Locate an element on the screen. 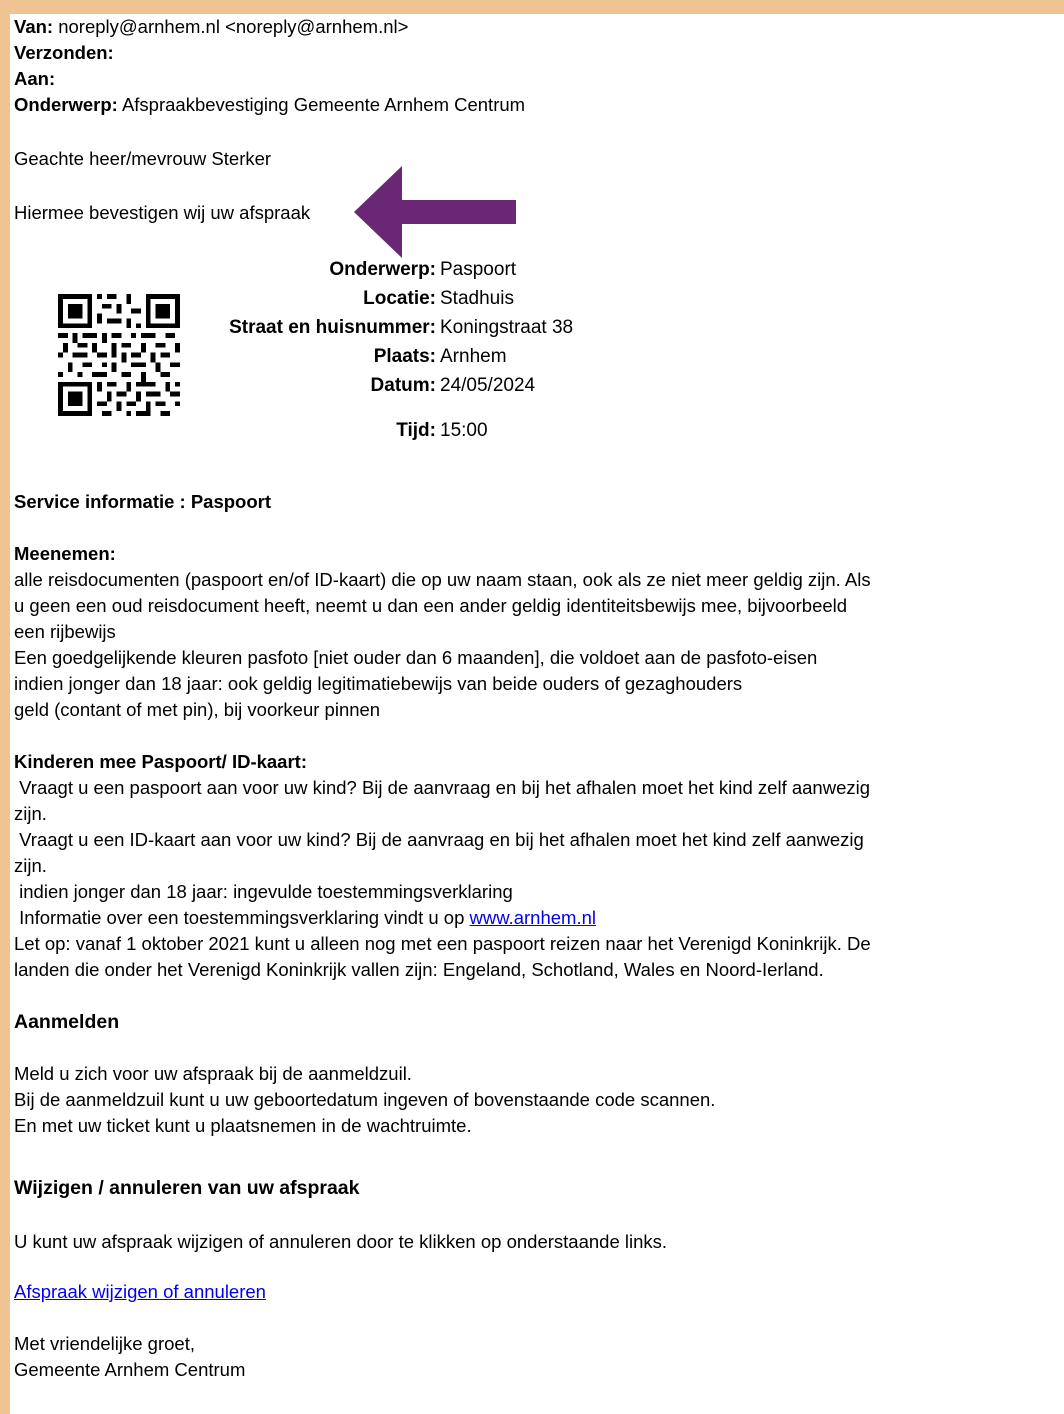 The image size is (1064, 1414). appt-subject-label: Onderwerp: is located at coordinates (382, 269).